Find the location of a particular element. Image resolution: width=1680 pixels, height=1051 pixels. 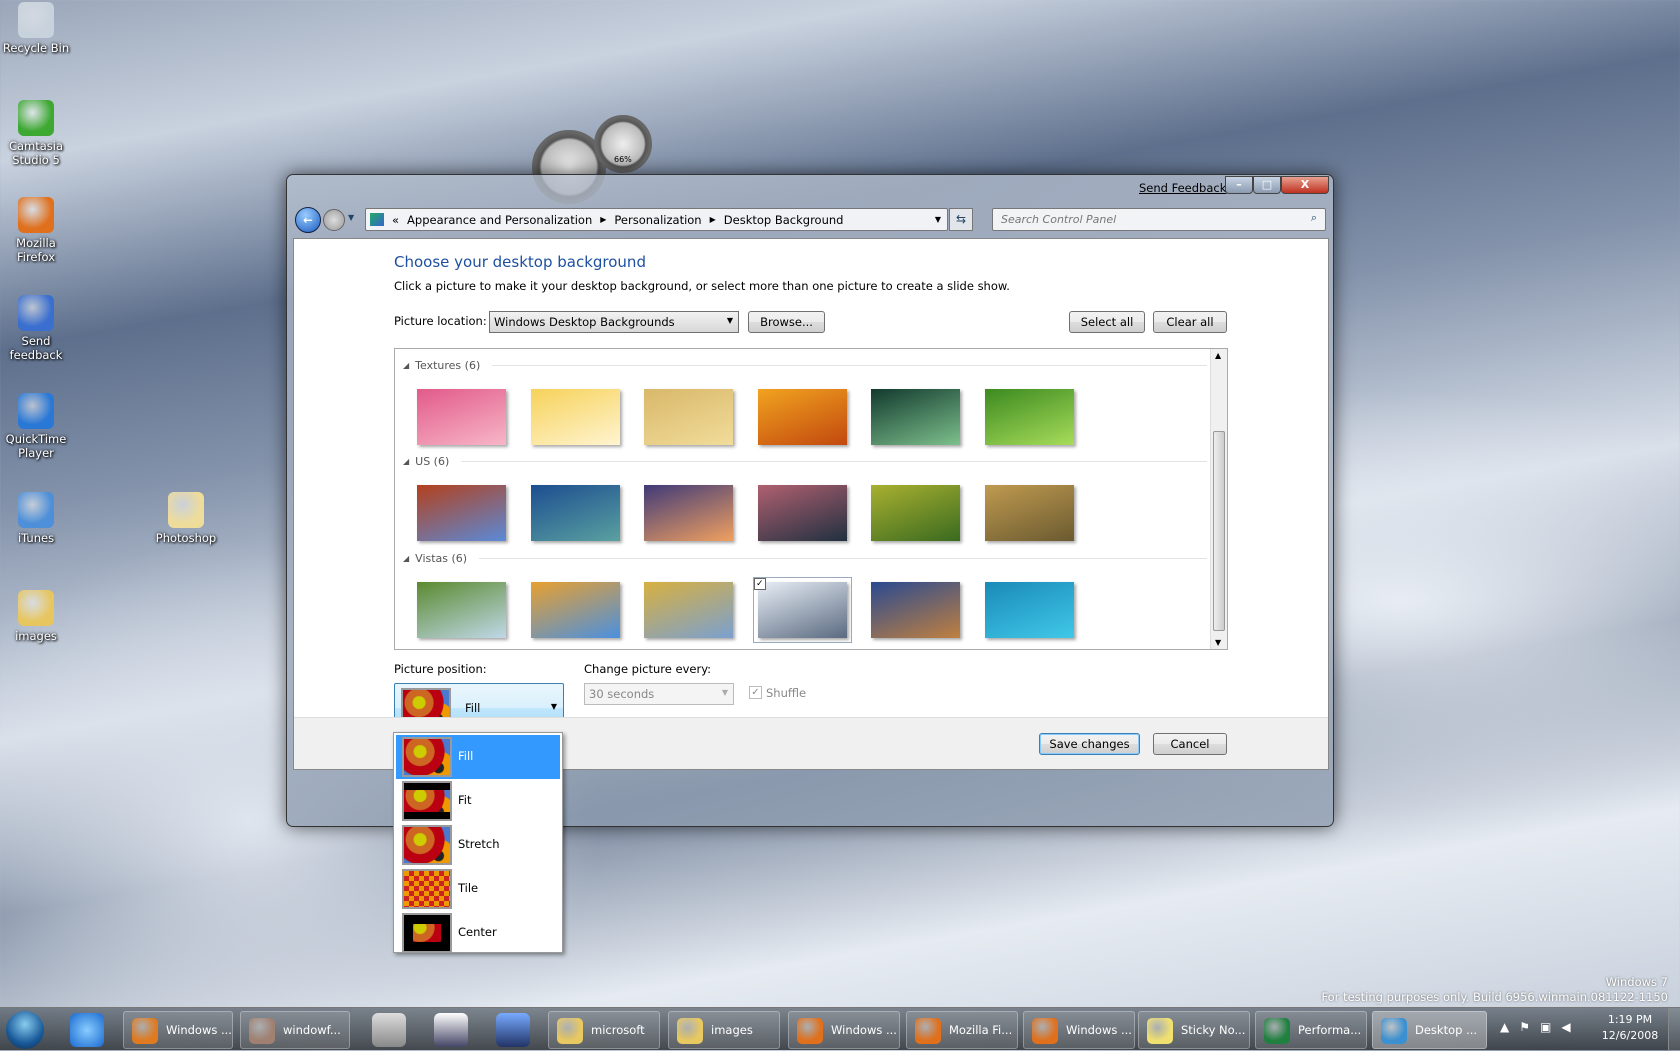

desktop-icon: Send feedback is located at coordinates (36, 328).